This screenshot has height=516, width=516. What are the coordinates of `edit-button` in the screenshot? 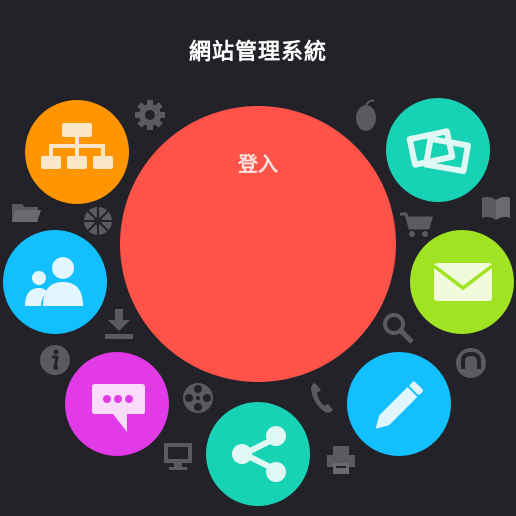 It's located at (399, 404).